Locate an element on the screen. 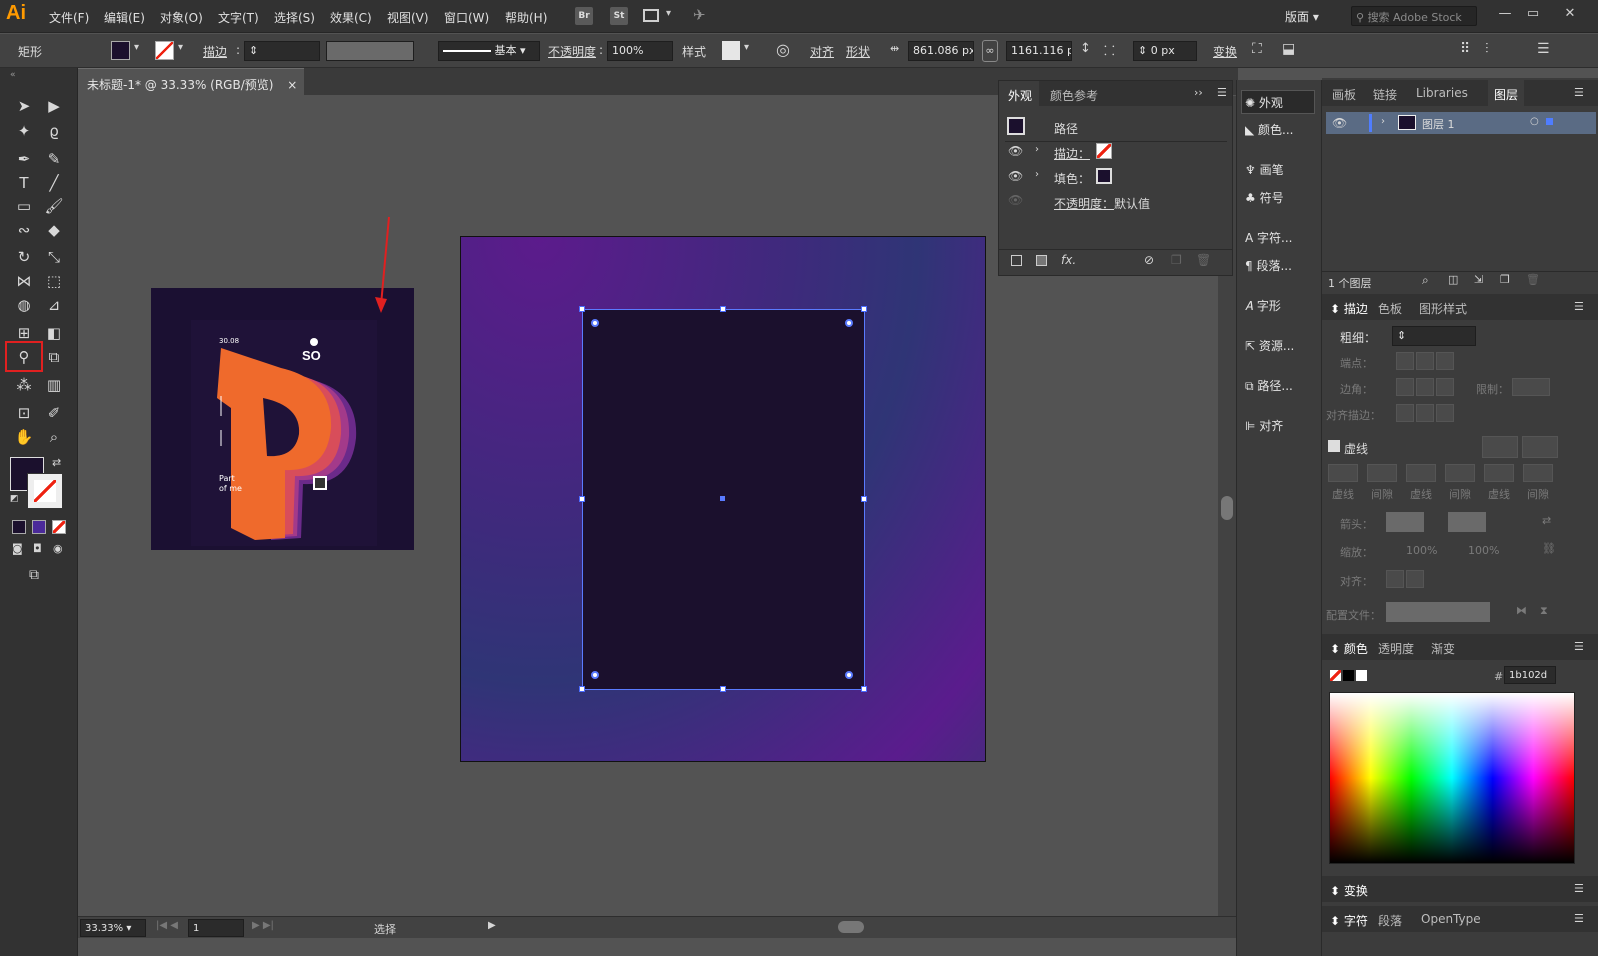 The image size is (1598, 956). close-tab-icon: × is located at coordinates (292, 85).